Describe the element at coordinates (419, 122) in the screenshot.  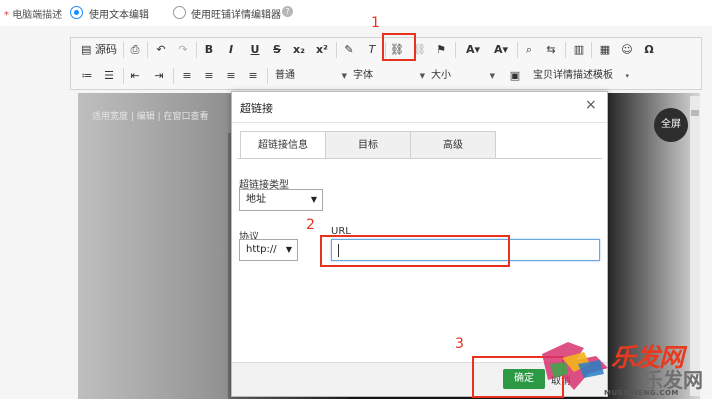
I see `dialog-header-divider` at that location.